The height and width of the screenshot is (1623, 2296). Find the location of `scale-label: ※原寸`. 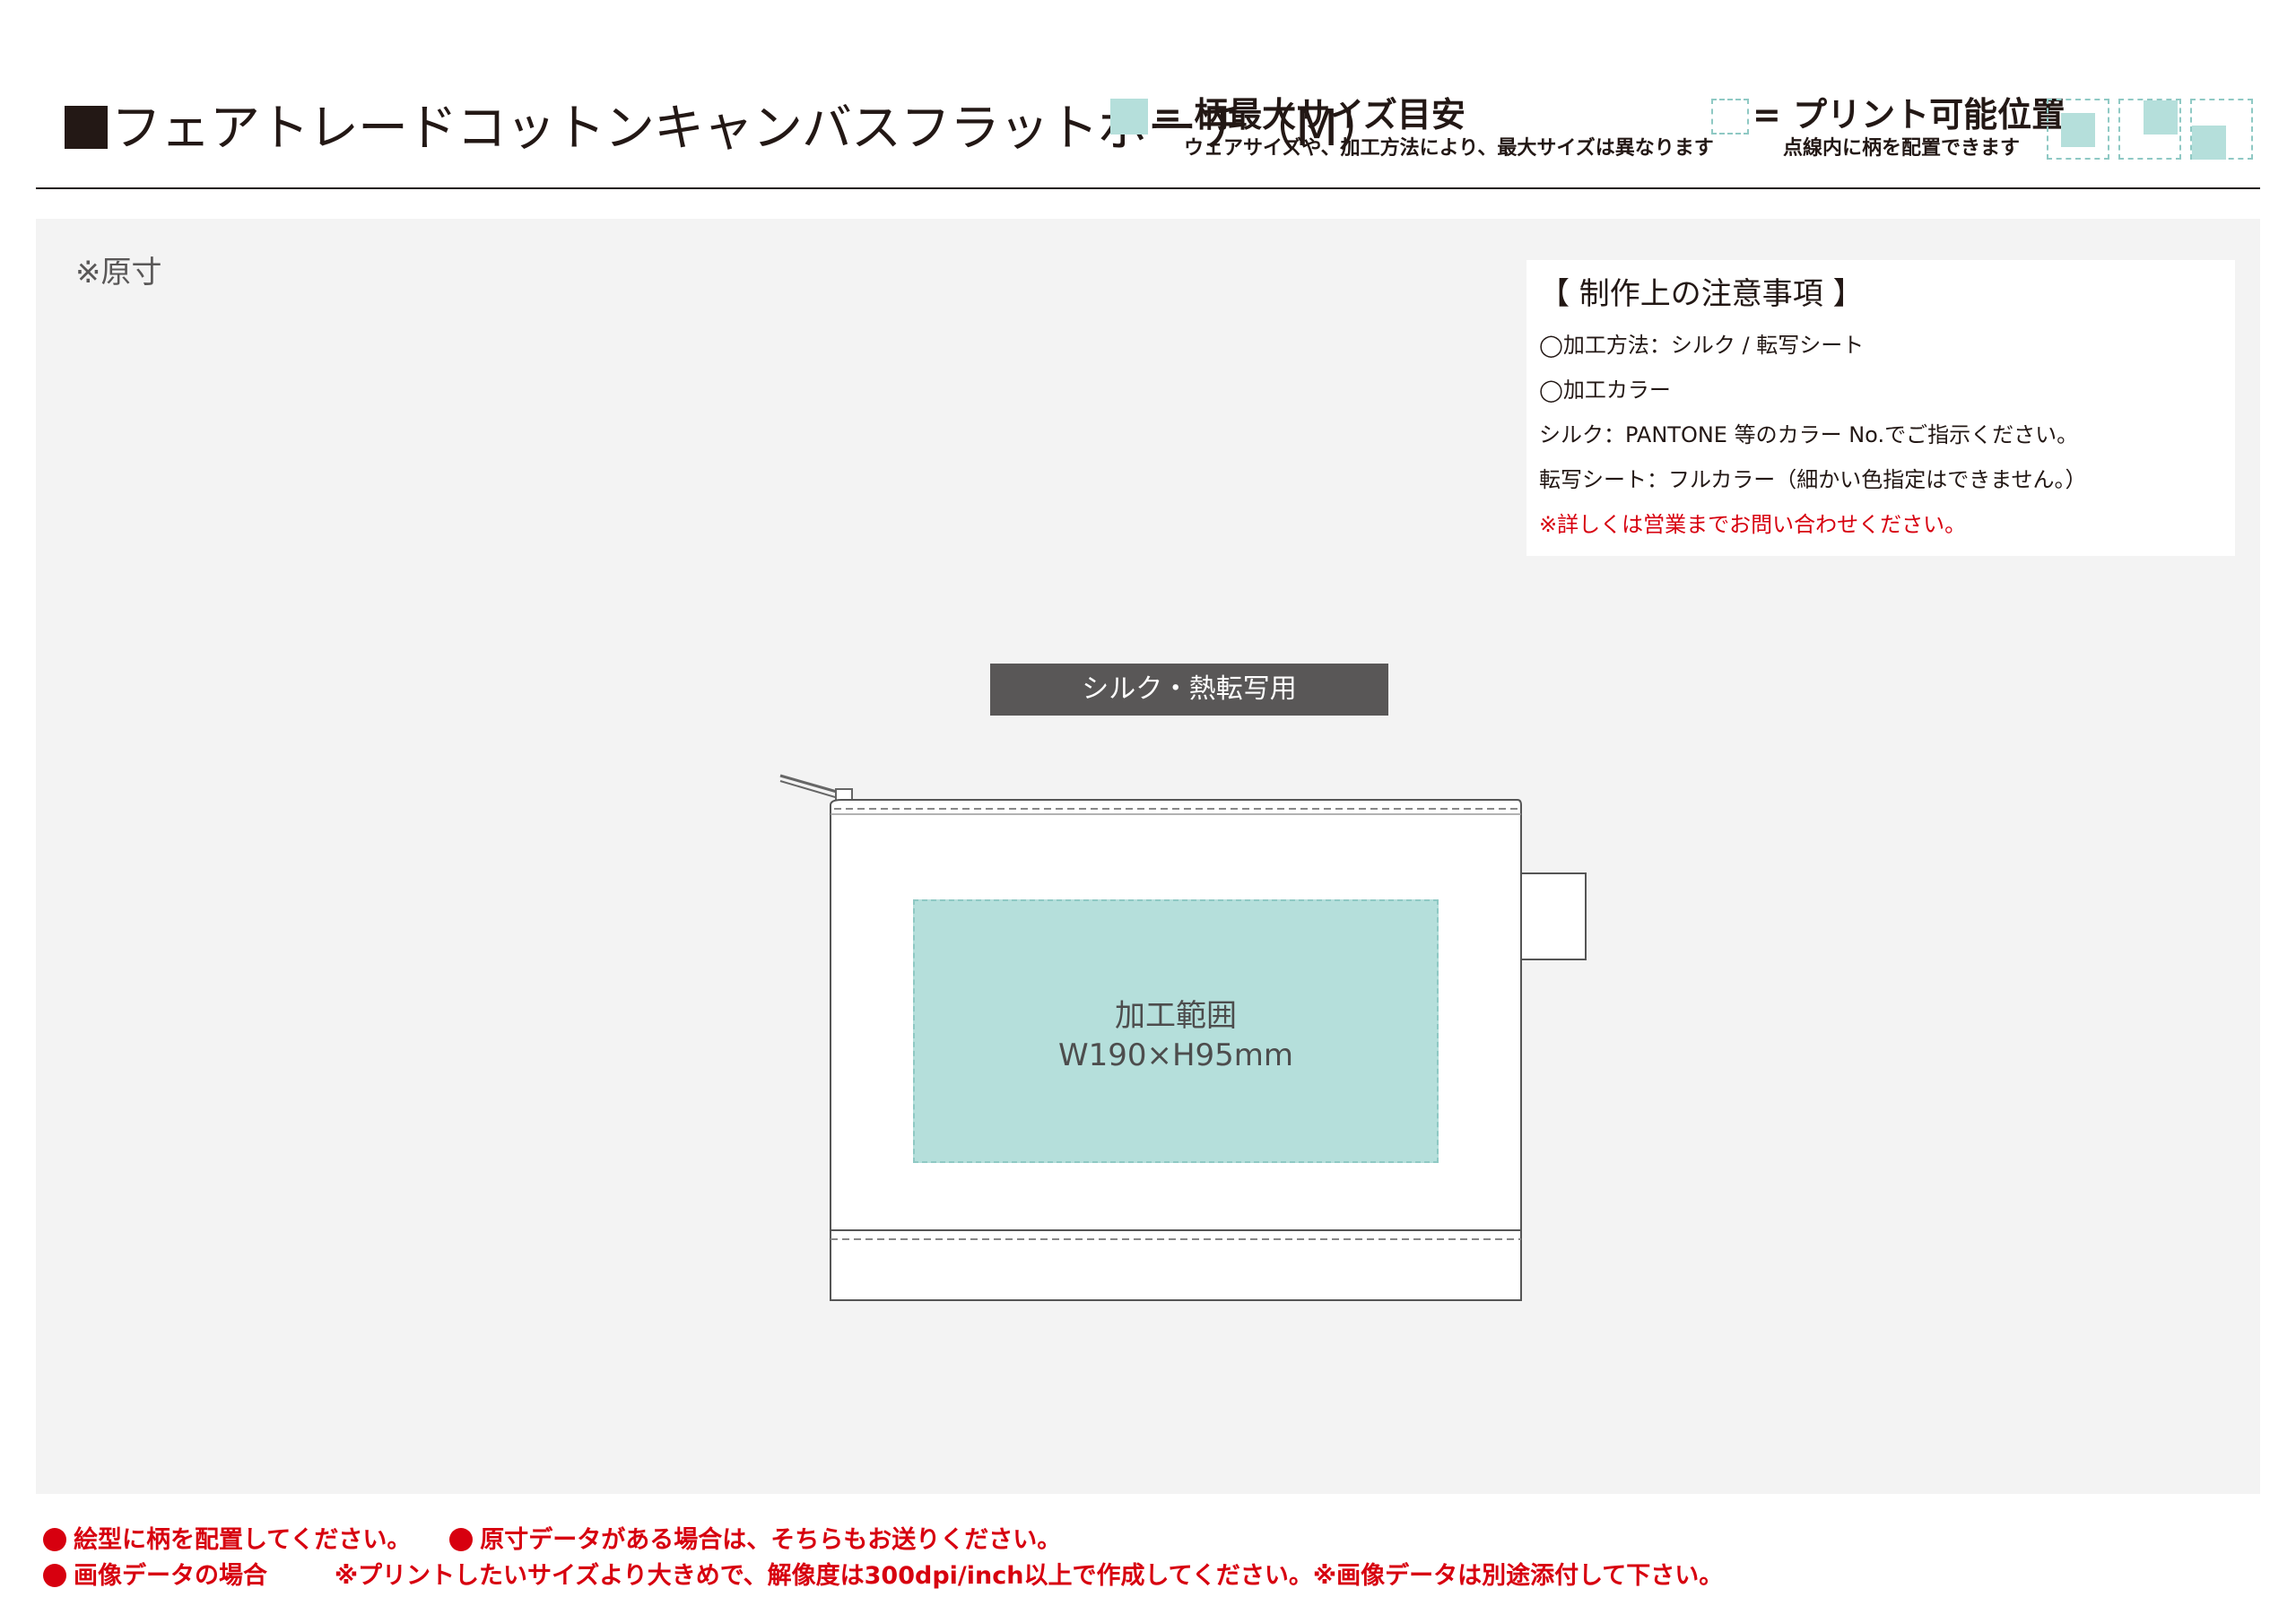

scale-label: ※原寸 is located at coordinates (118, 273).